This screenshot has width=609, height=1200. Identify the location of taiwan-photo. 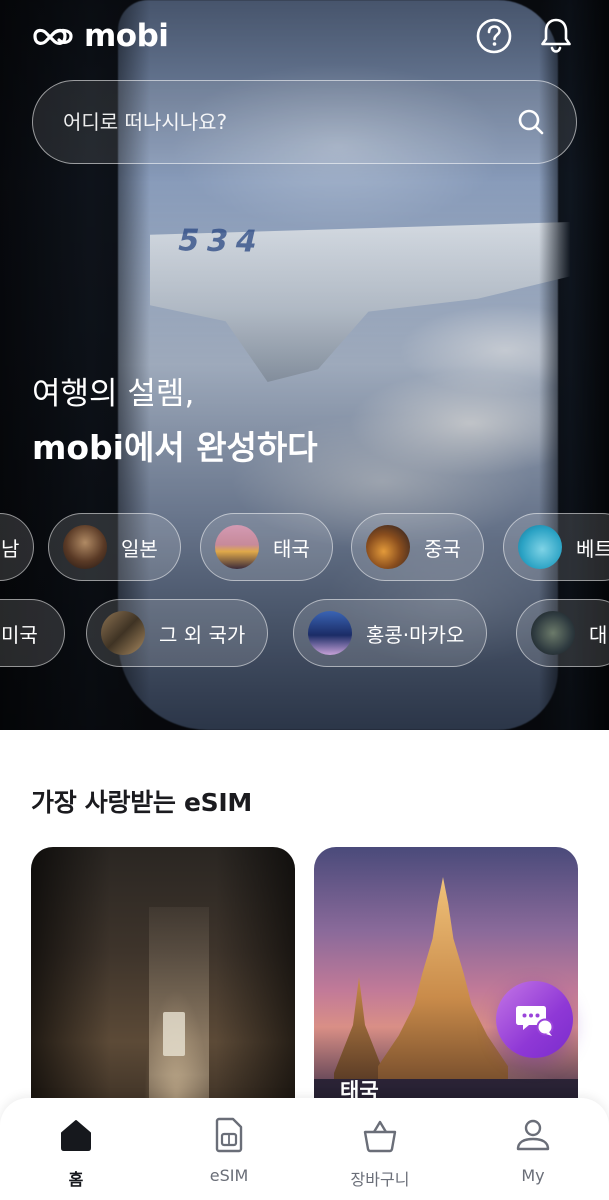
(553, 633).